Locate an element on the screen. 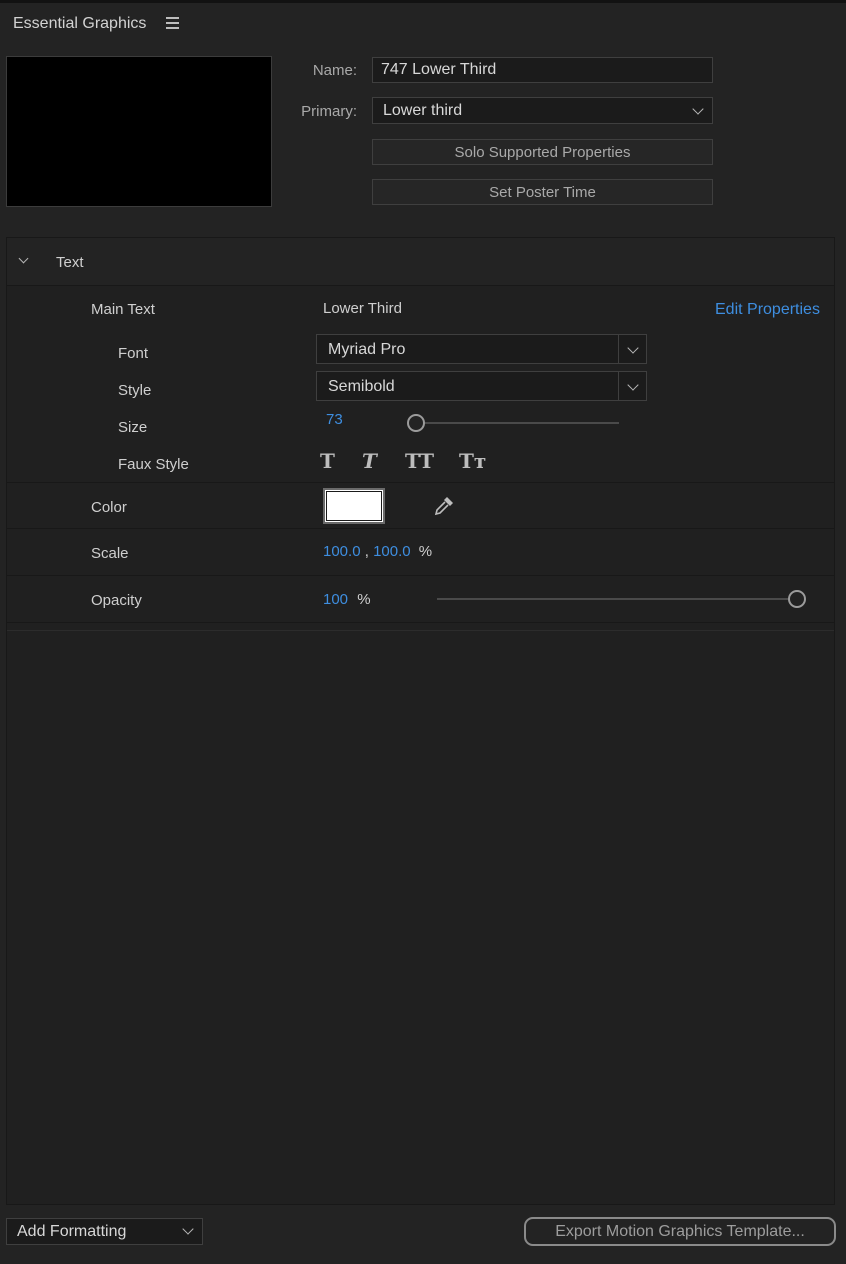  text-section-header: Text is located at coordinates (420, 262).